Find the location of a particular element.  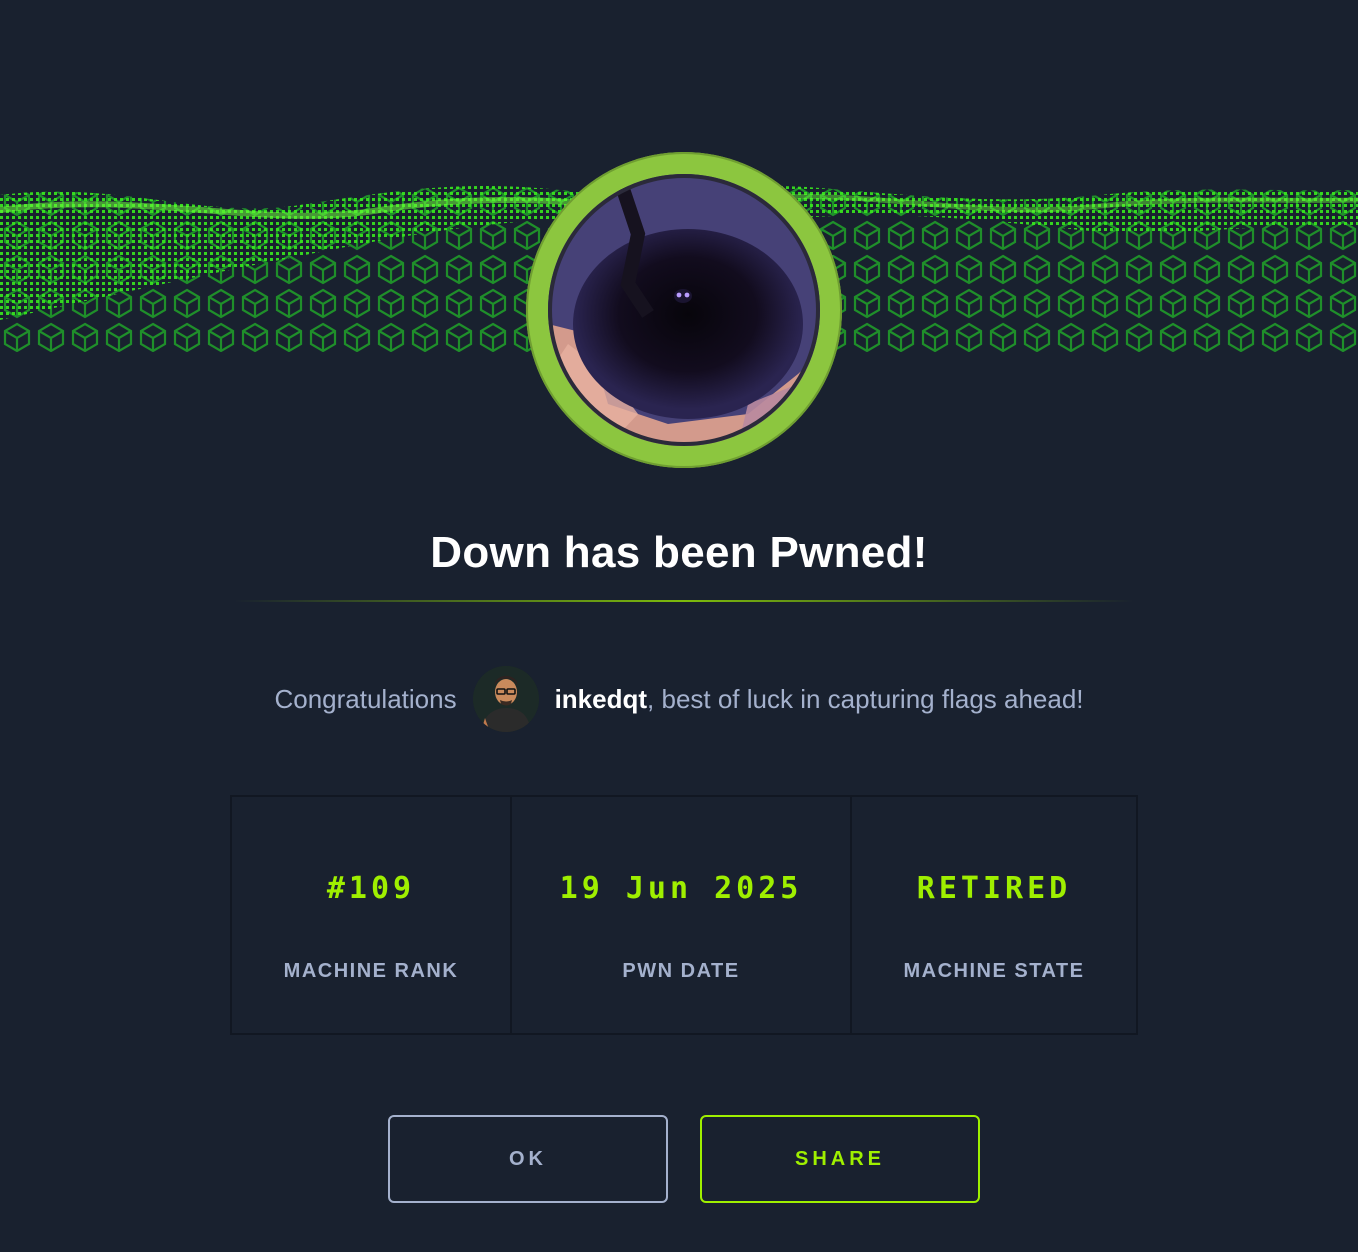

user-avatar-image is located at coordinates (505, 699).